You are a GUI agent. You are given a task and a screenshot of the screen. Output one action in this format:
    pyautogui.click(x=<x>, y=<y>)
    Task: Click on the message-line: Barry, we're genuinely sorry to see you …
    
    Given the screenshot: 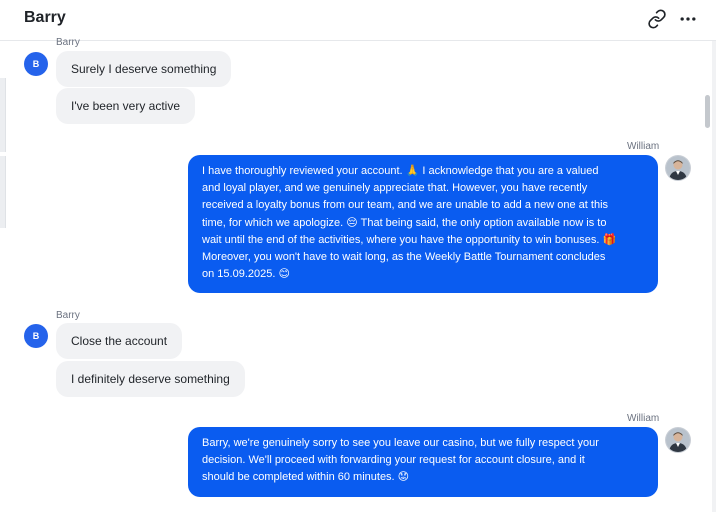 What is the action you would take?
    pyautogui.click(x=400, y=443)
    